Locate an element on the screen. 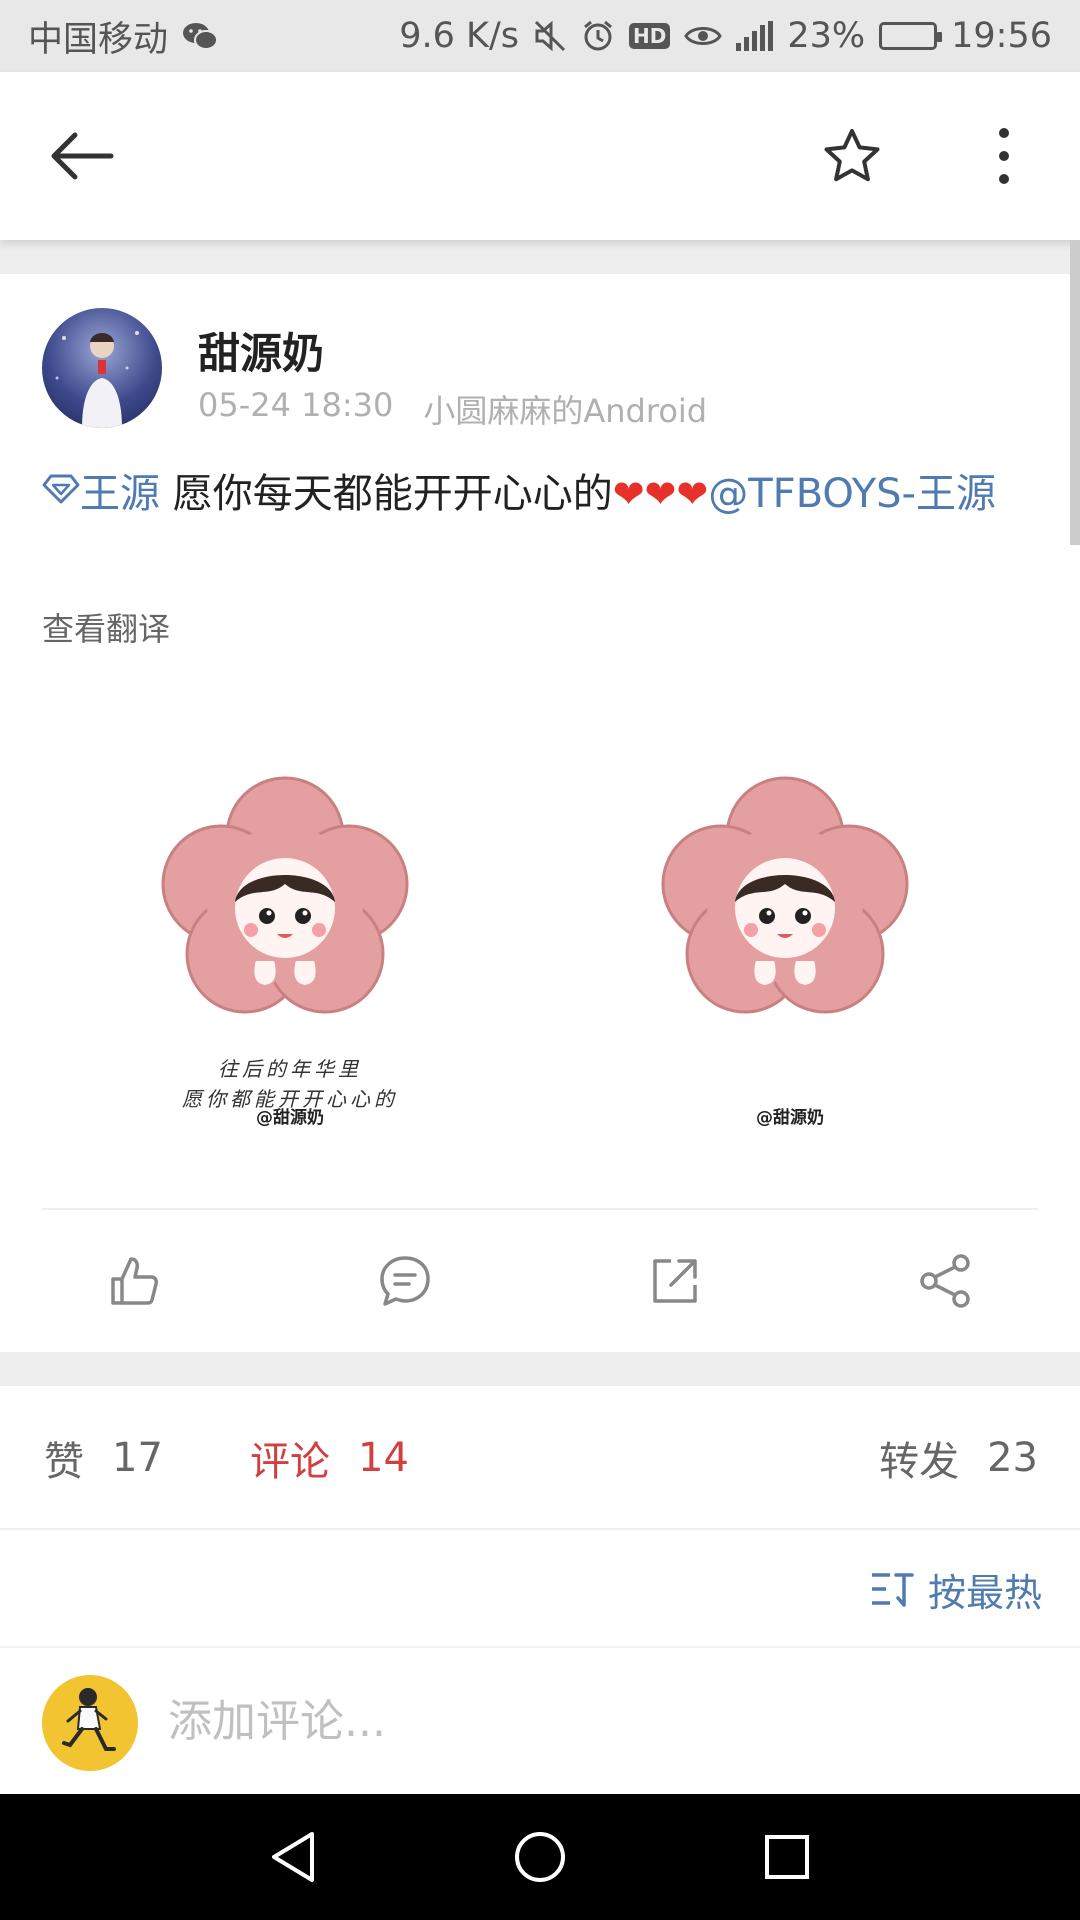 Image resolution: width=1080 pixels, height=1920 pixels. comments-count: 14 is located at coordinates (383, 1458).